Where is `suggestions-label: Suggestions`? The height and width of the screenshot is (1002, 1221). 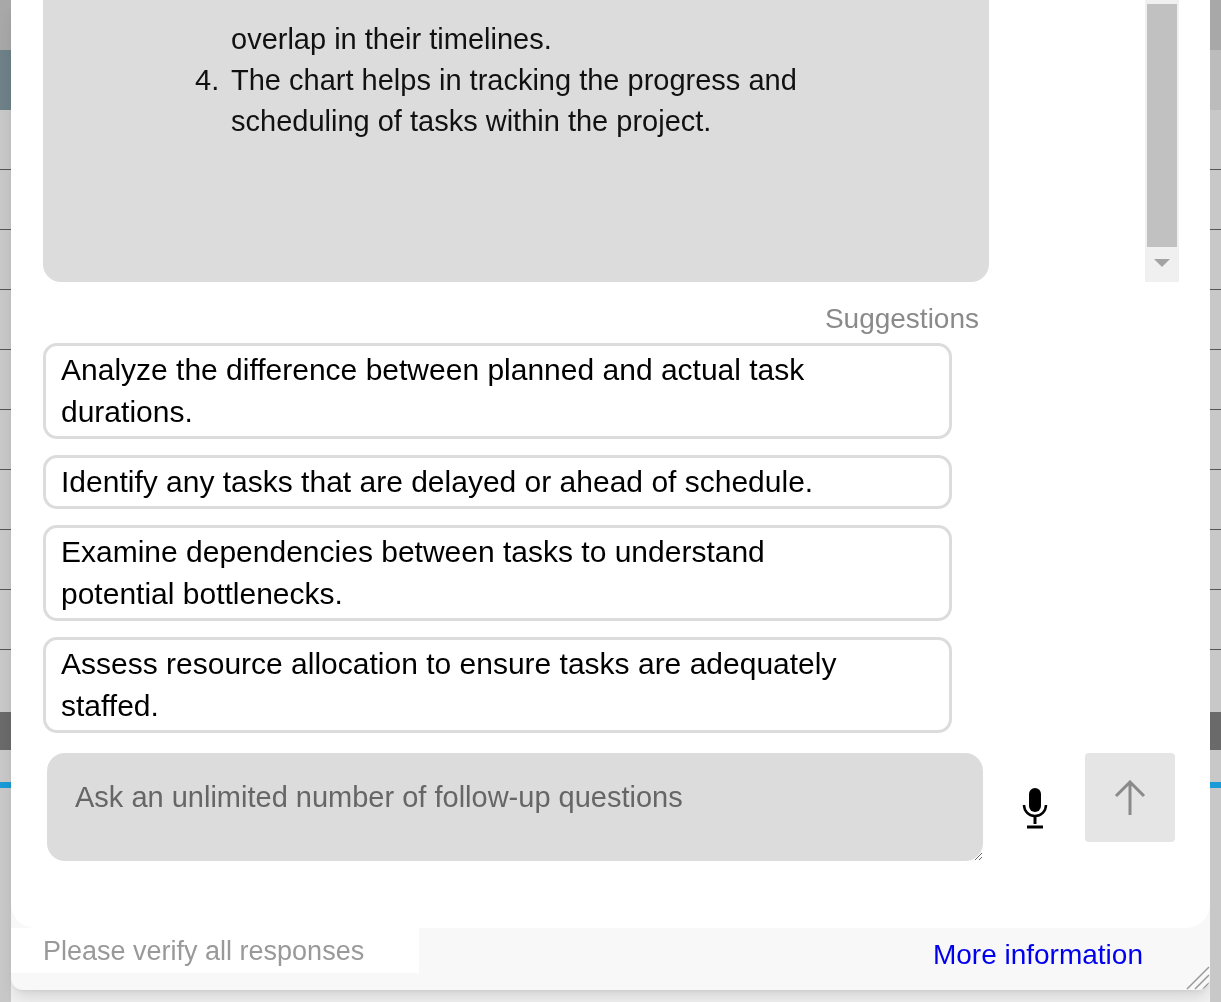 suggestions-label: Suggestions is located at coordinates (901, 319).